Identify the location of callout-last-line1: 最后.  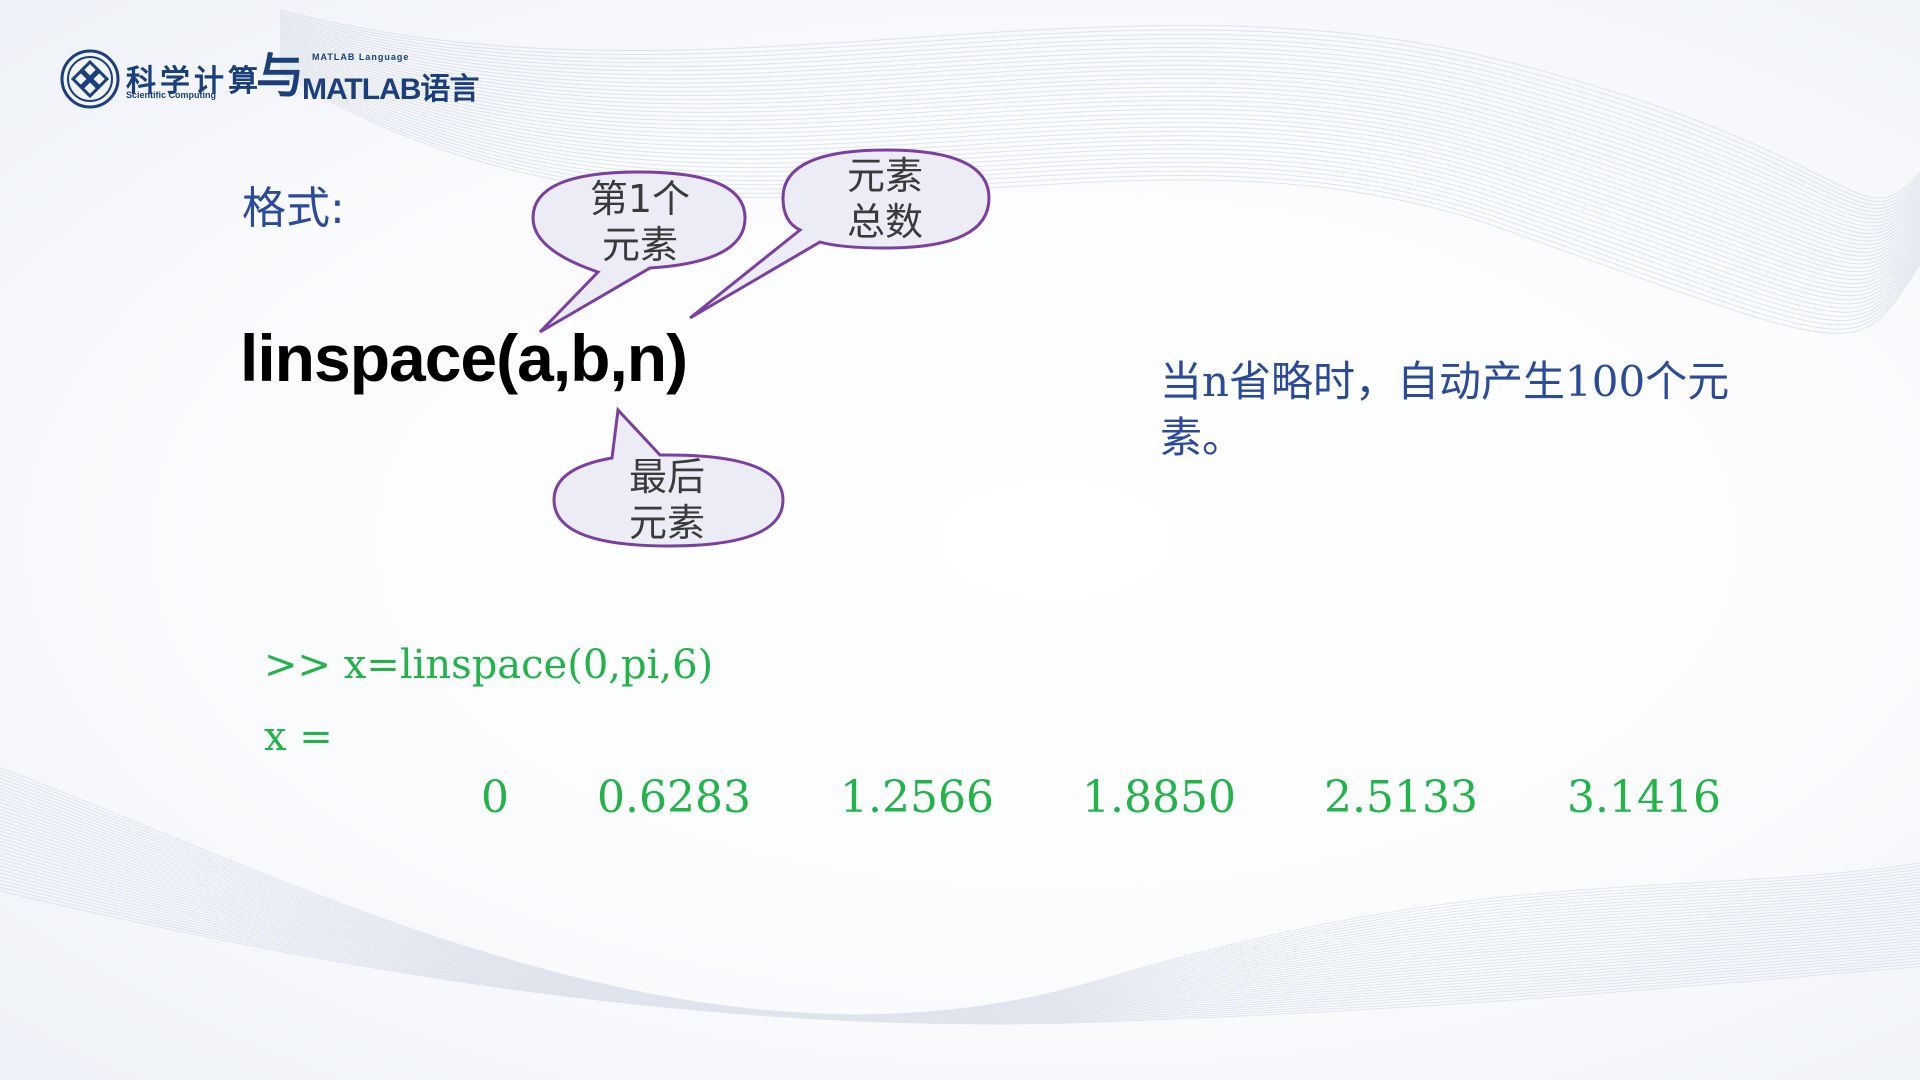
(666, 477).